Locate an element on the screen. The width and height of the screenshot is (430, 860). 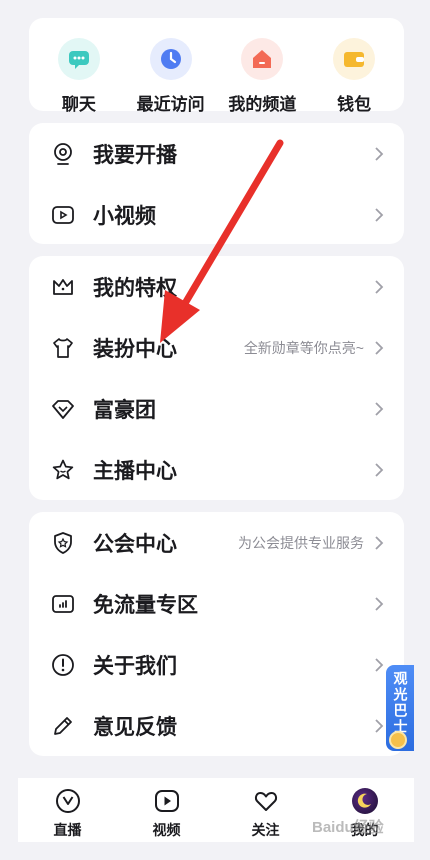
avatar-icon is located at coordinates (364, 801).